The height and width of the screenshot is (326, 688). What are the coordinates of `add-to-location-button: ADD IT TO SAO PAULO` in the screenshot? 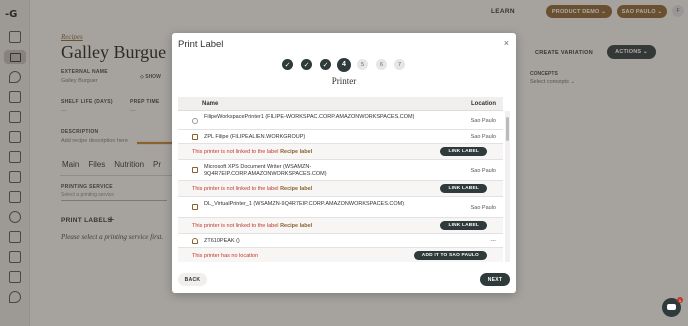 It's located at (450, 255).